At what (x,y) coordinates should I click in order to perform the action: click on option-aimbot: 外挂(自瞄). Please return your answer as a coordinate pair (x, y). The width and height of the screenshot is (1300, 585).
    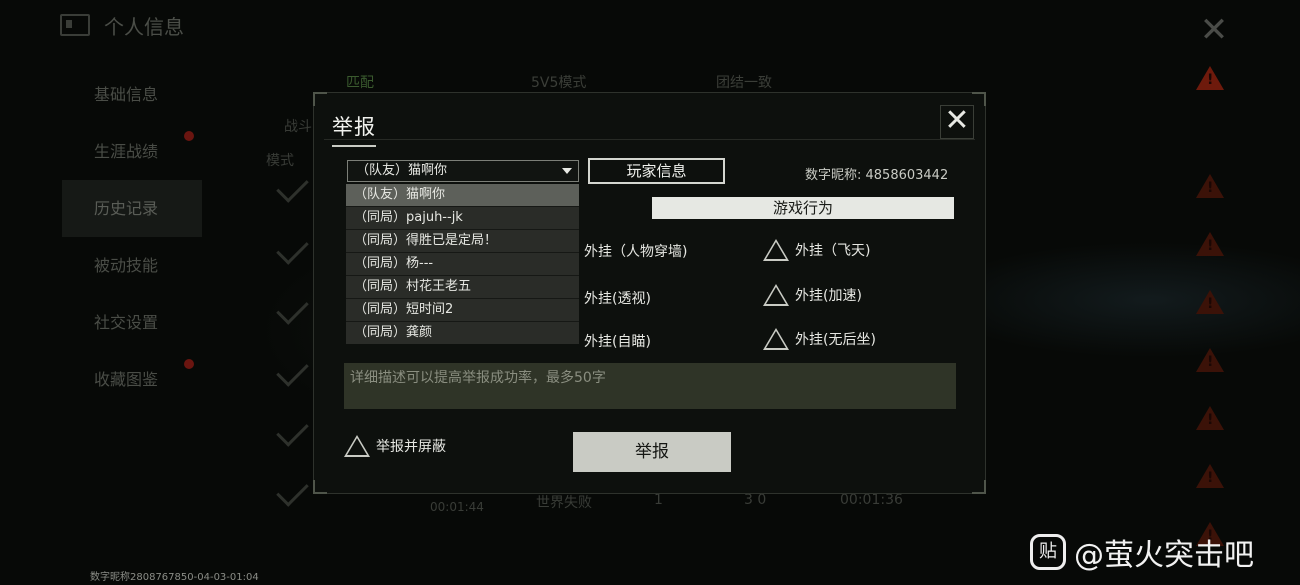
    Looking at the image, I should click on (617, 341).